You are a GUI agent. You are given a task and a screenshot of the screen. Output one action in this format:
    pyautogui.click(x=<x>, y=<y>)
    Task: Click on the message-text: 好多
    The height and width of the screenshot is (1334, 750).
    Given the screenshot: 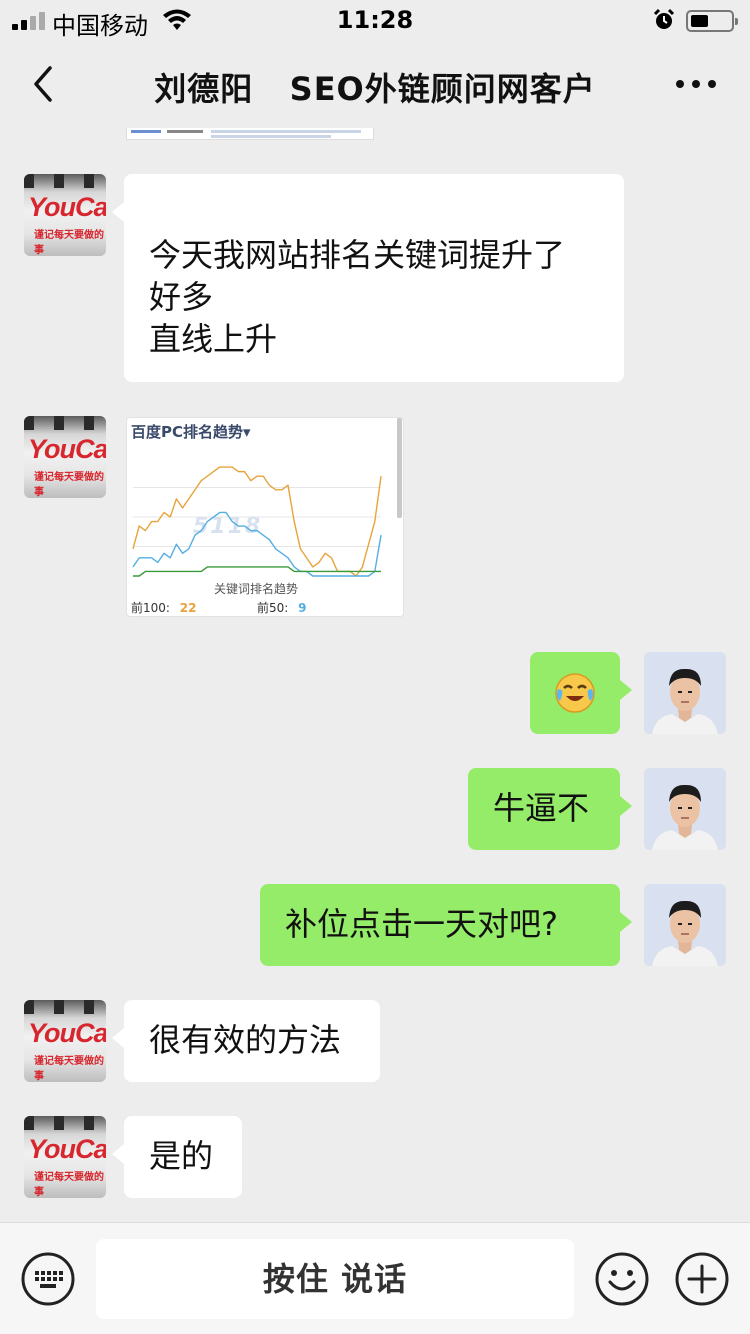 What is the action you would take?
    pyautogui.click(x=181, y=297)
    